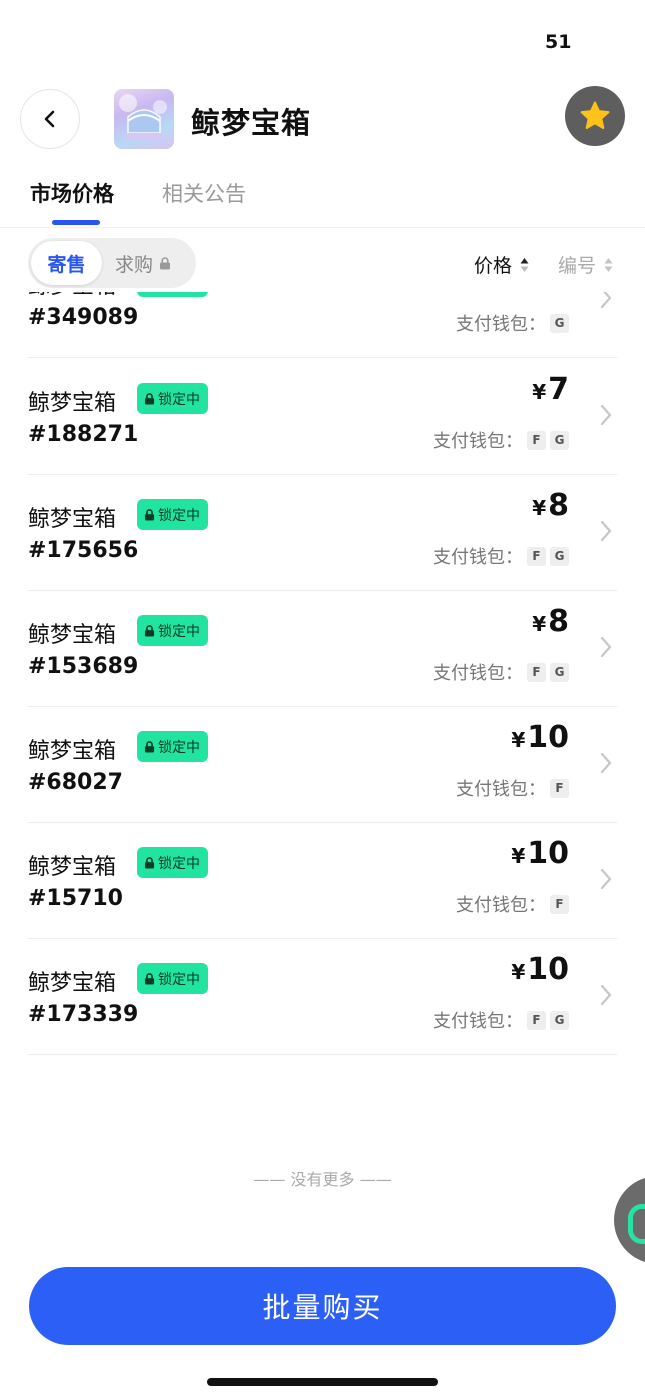 The image size is (645, 1398). I want to click on star-icon, so click(595, 115).